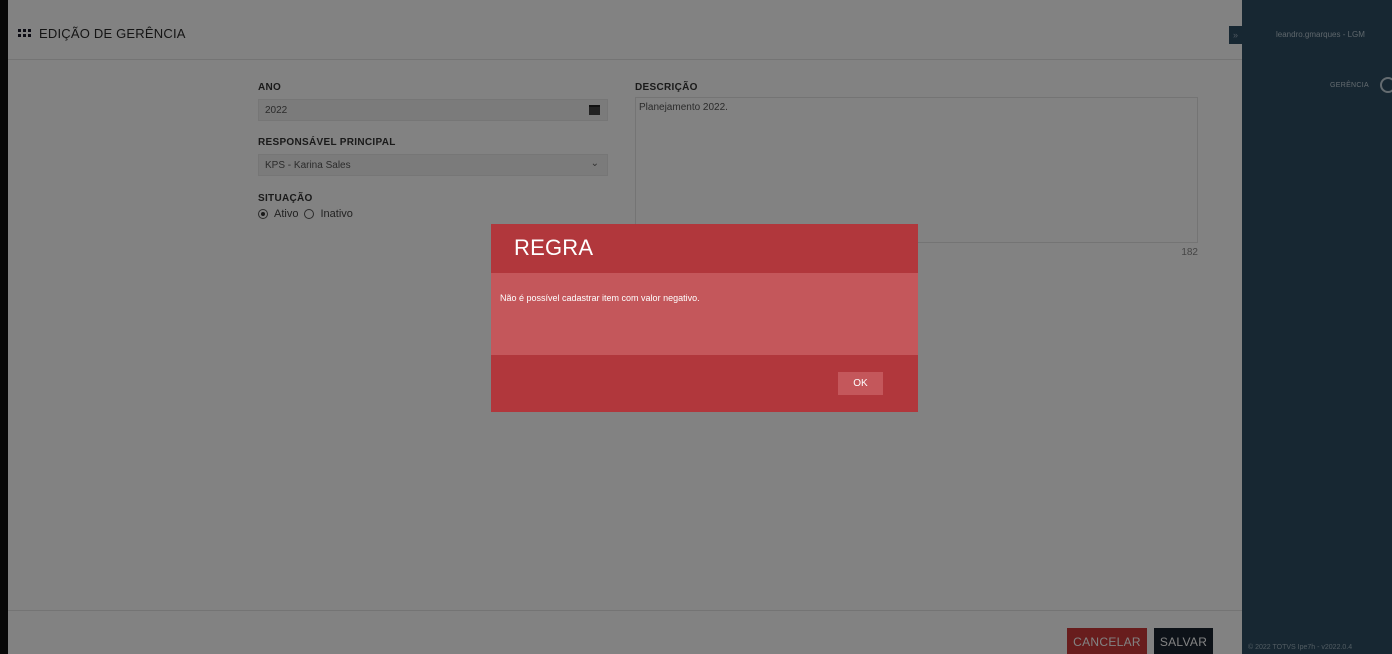  What do you see at coordinates (704, 383) in the screenshot?
I see `modal-footer: OK` at bounding box center [704, 383].